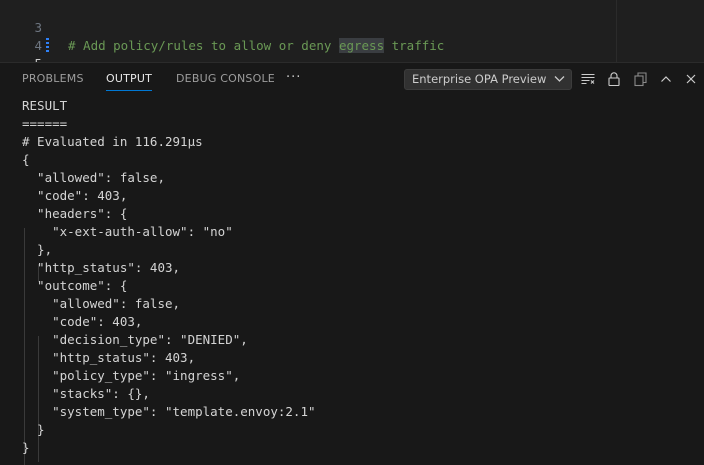 This screenshot has width=704, height=465. What do you see at coordinates (308, 36) in the screenshot?
I see `editor-line: 4` at bounding box center [308, 36].